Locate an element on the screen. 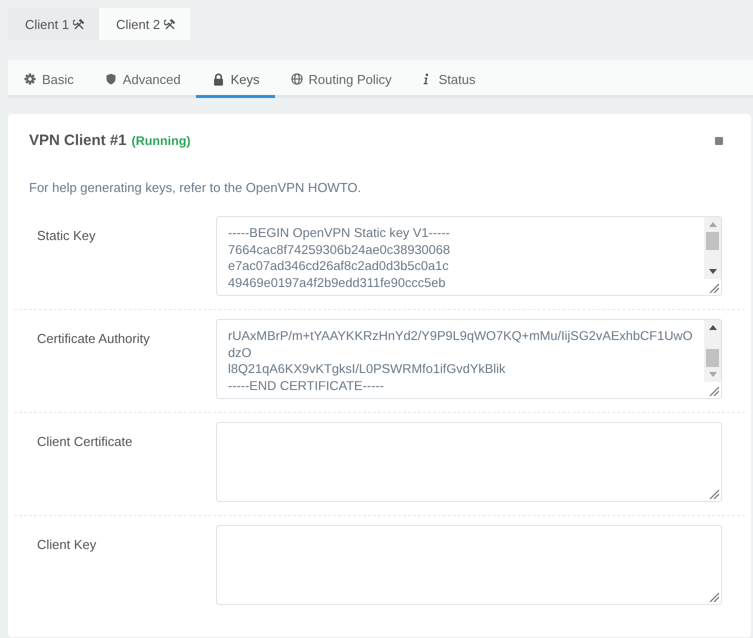 Image resolution: width=753 pixels, height=638 pixels. field-label: Certificate Authority is located at coordinates (94, 339).